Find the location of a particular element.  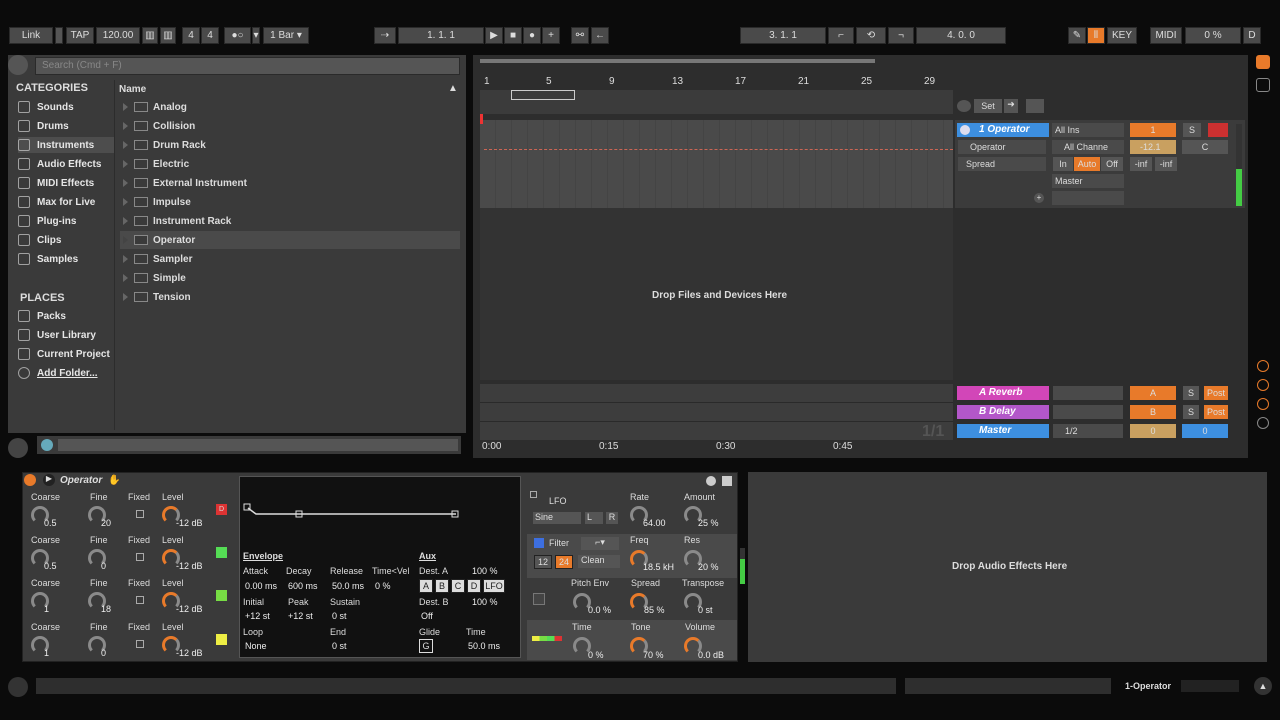

file-item: Collision is located at coordinates (290, 126).